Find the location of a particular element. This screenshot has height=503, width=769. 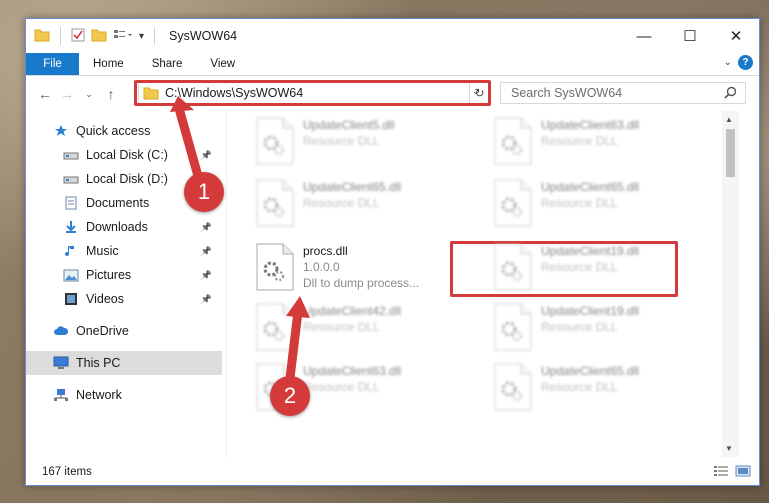

tab-view: View is located at coordinates (222, 64).